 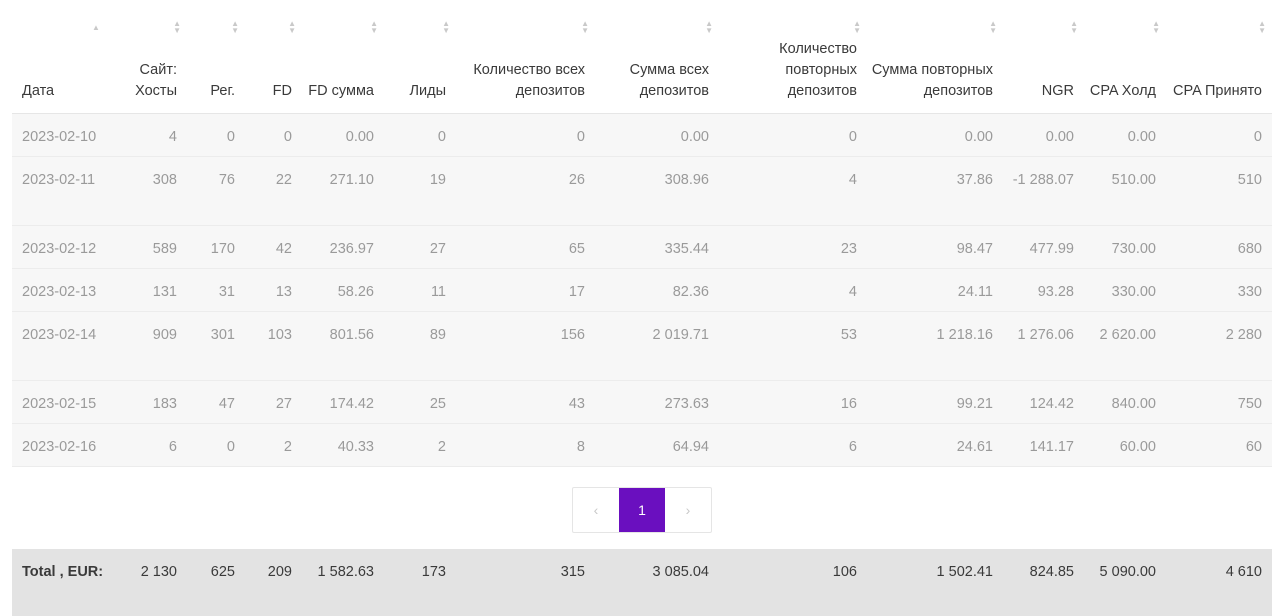 I want to click on table-cell: 680, so click(x=1219, y=247).